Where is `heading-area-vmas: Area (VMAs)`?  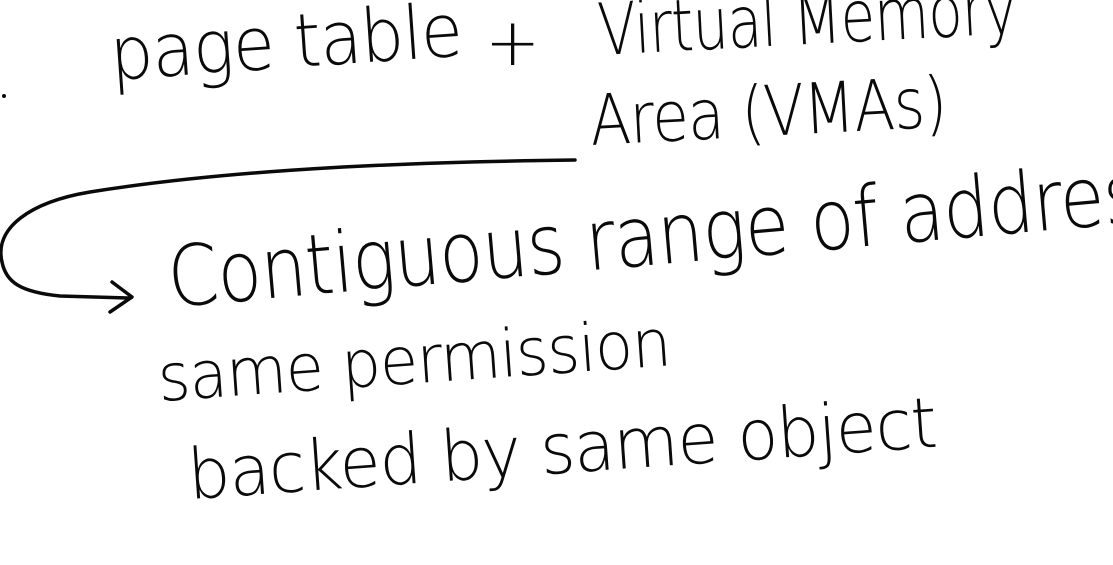
heading-area-vmas: Area (VMAs) is located at coordinates (768, 111).